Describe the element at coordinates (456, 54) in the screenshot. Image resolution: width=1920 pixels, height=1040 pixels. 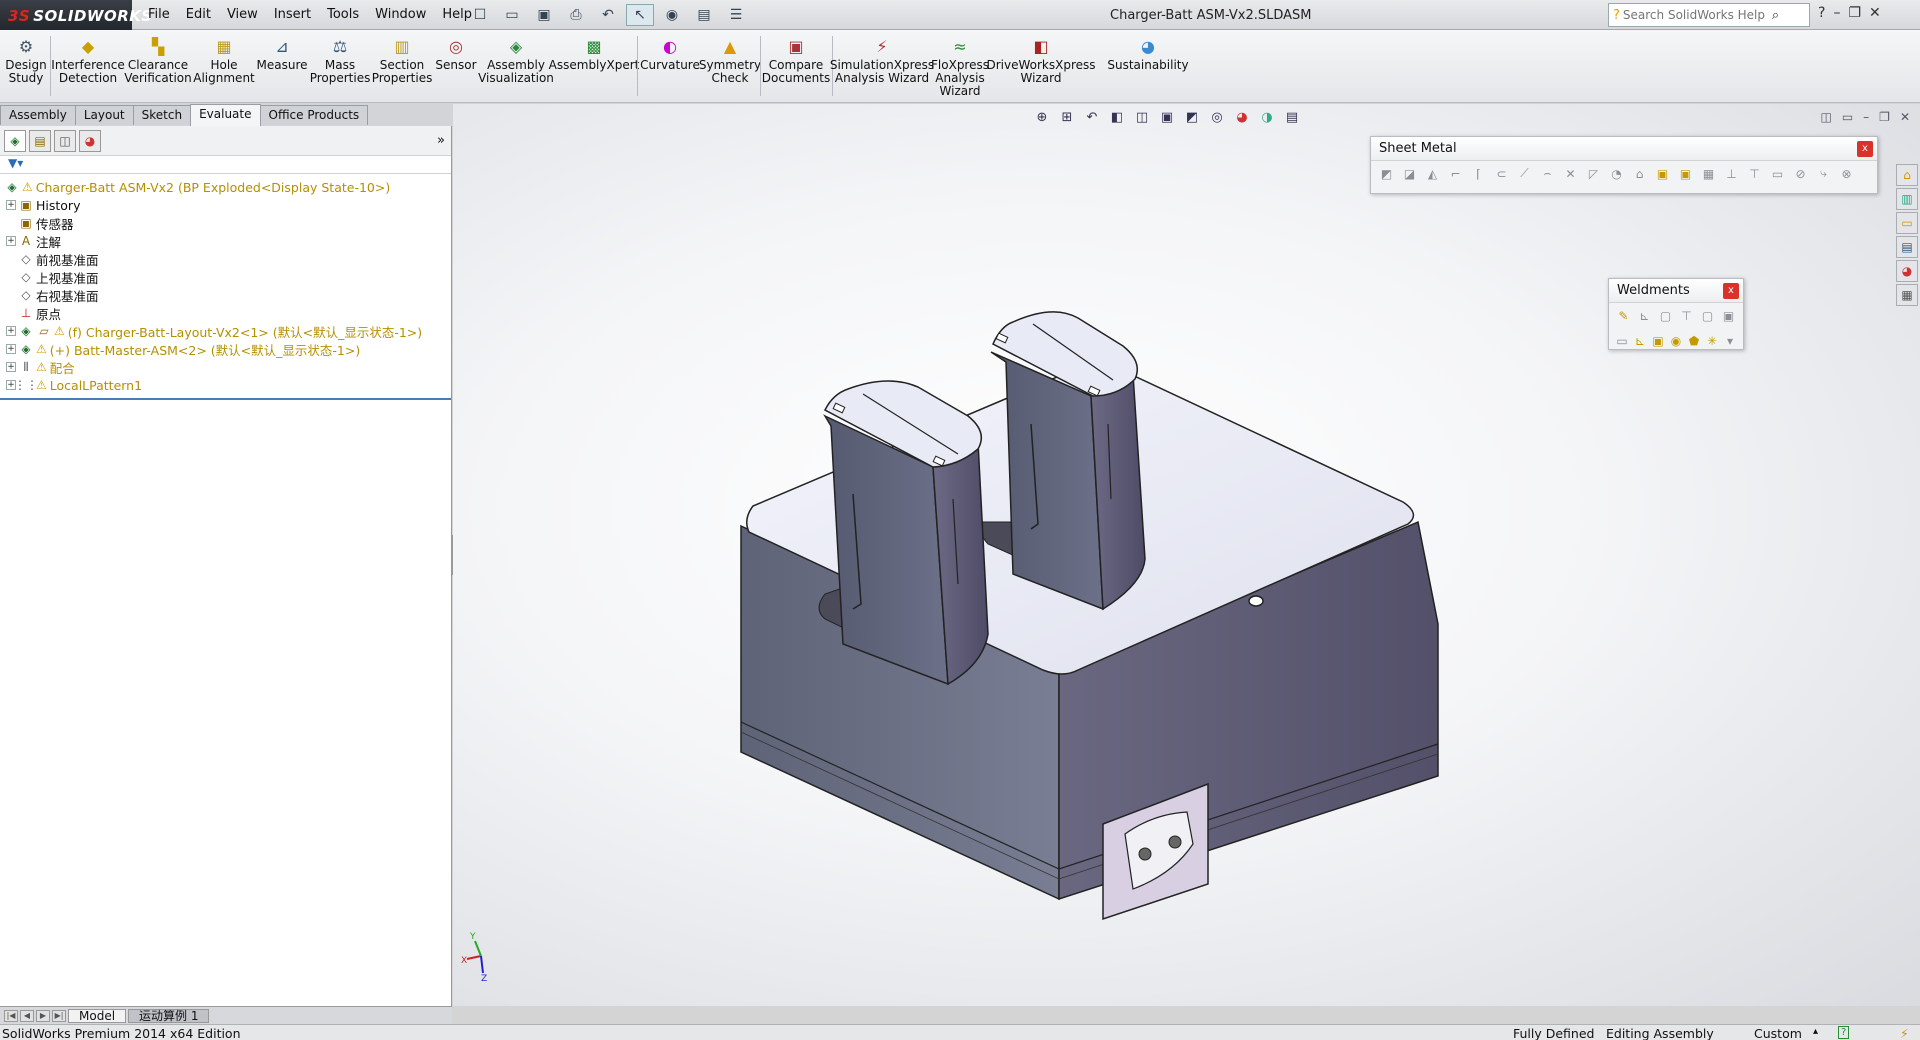
I see `sensor-button: ◎ Sensor` at that location.